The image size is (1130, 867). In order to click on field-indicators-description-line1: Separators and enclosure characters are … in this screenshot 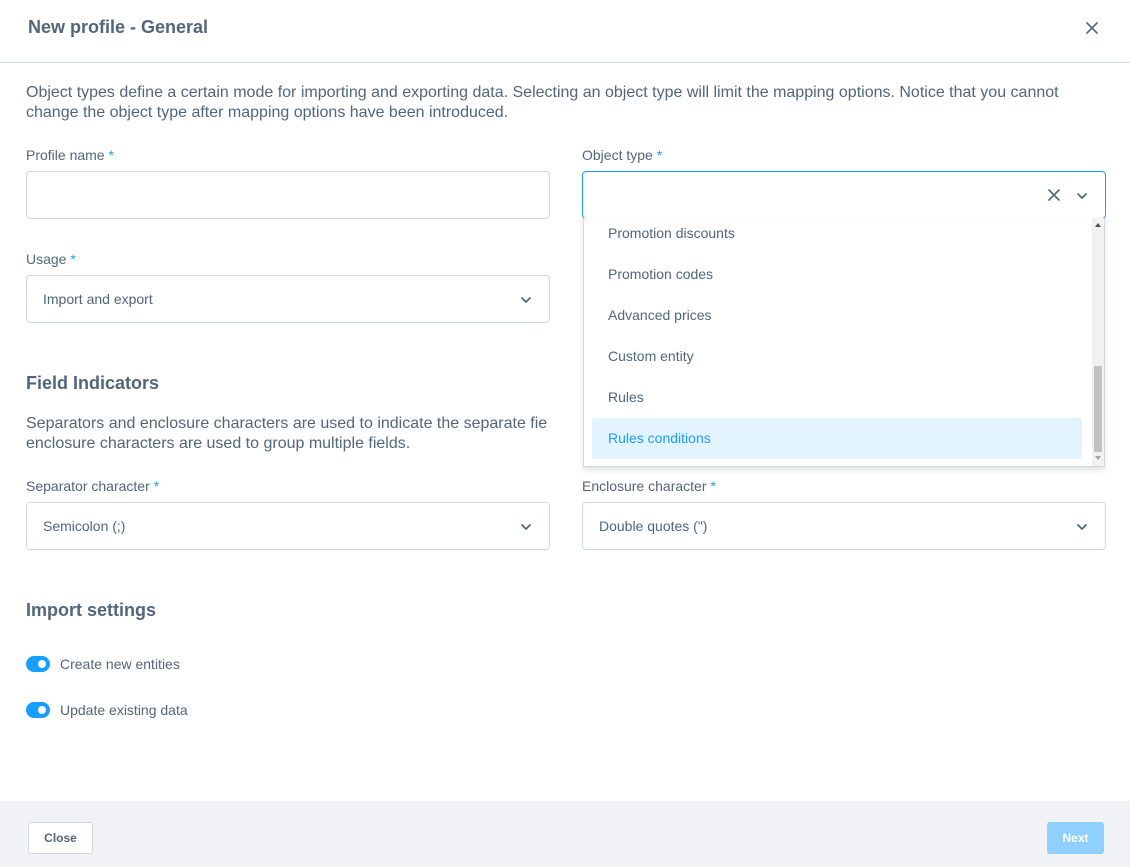, I will do `click(287, 423)`.